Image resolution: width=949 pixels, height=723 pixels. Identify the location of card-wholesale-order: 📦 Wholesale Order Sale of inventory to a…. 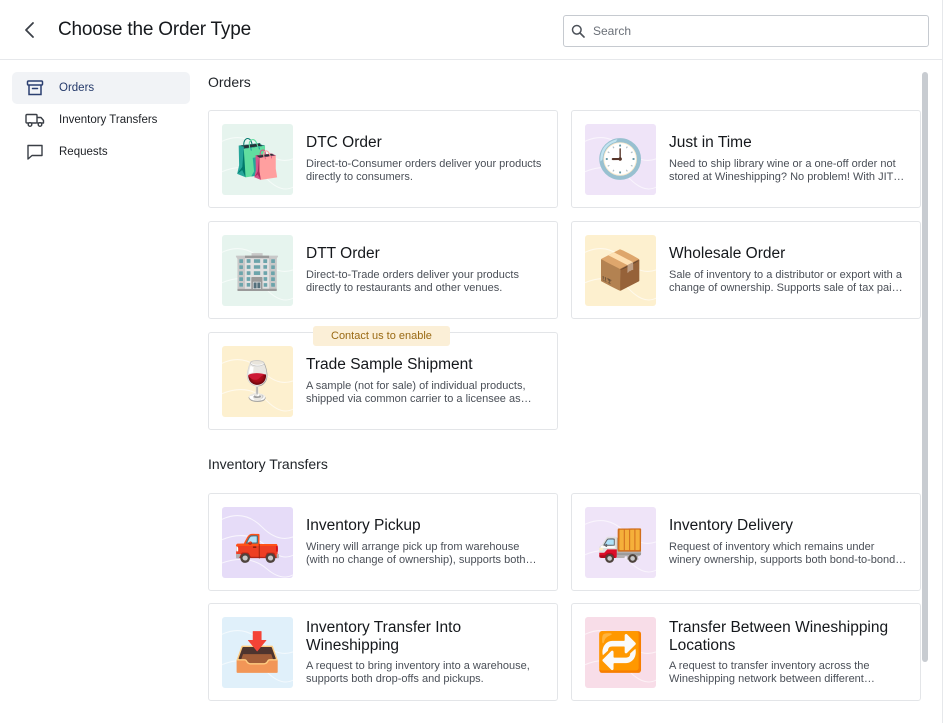
(746, 270).